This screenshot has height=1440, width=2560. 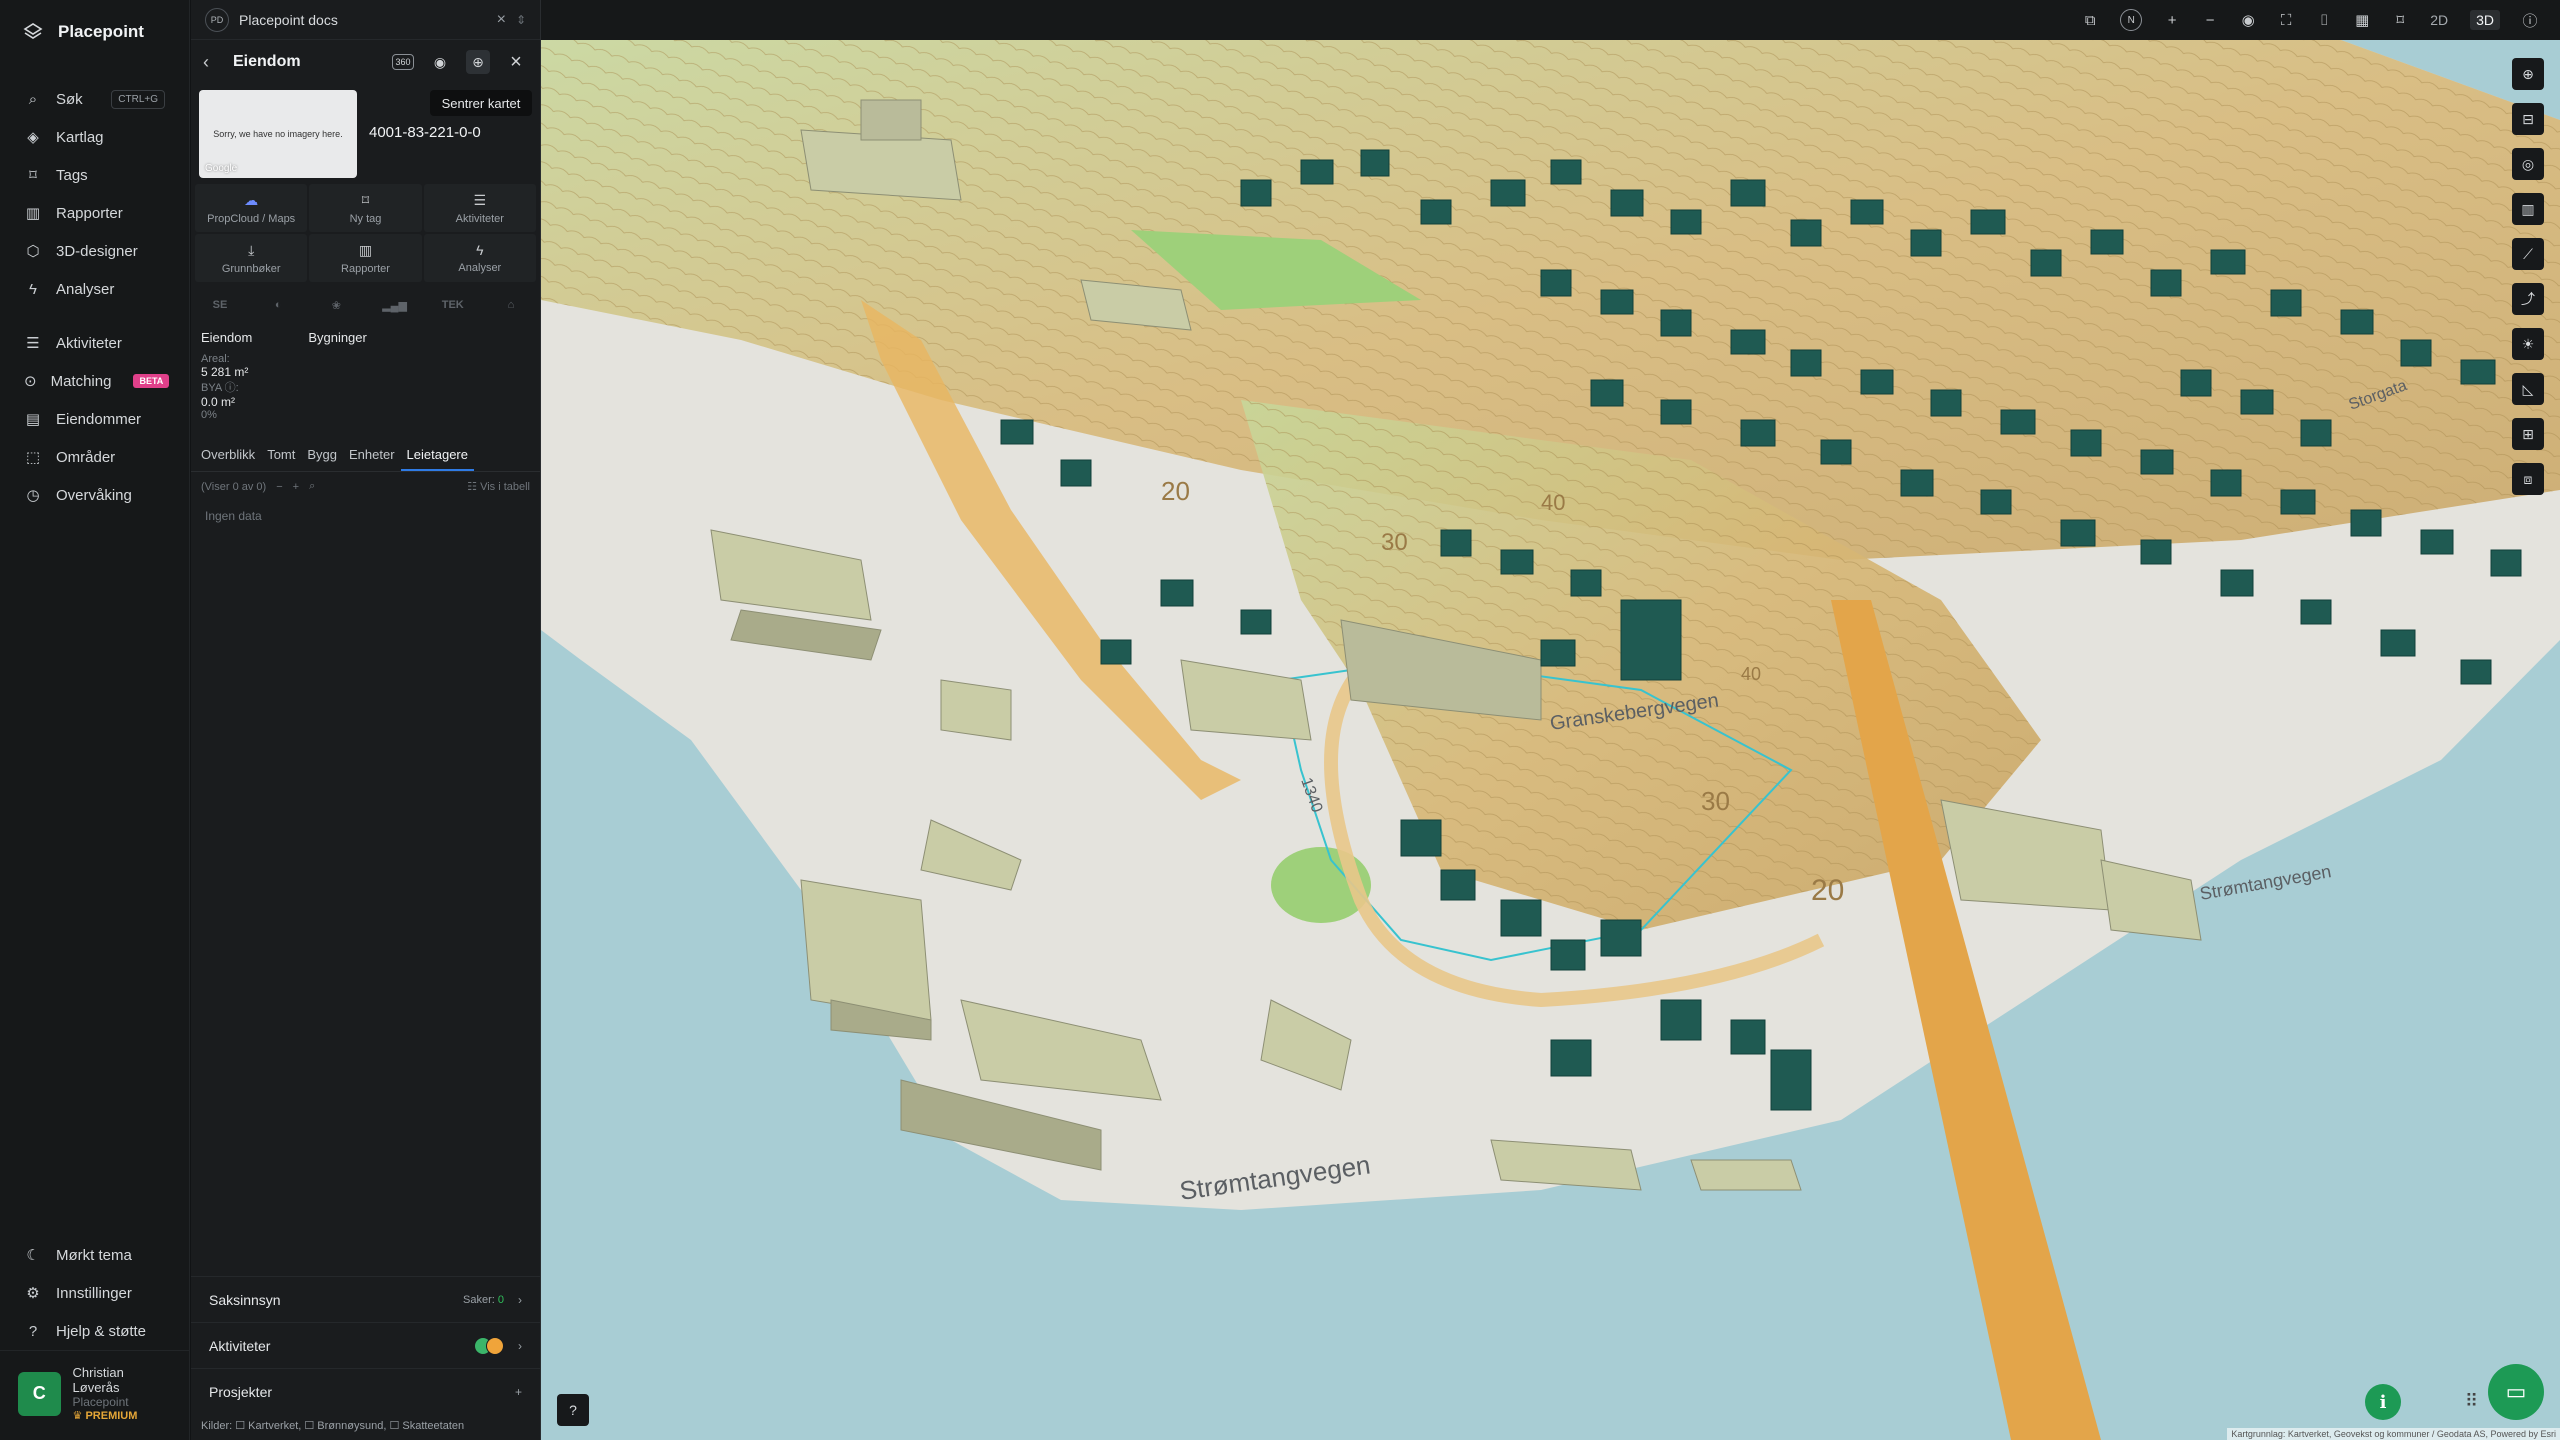 I want to click on nav-item-label: Matching, so click(x=81, y=381).